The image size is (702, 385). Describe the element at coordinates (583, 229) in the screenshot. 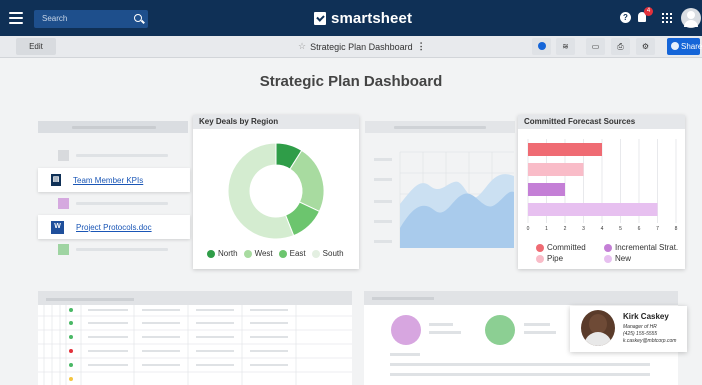

I see `x-tick-label: 3` at that location.